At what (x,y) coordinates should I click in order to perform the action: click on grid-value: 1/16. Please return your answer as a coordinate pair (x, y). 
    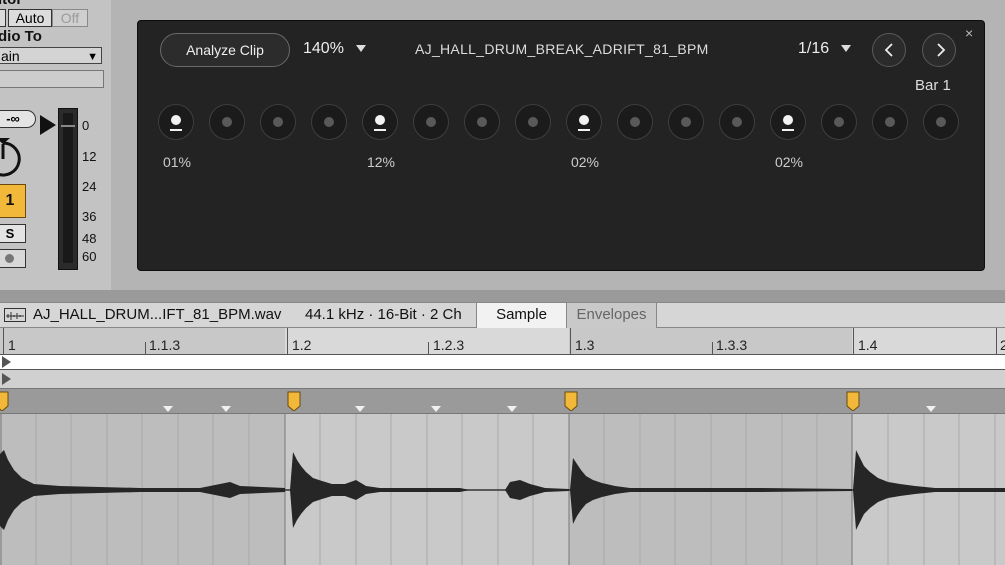
    Looking at the image, I should click on (814, 48).